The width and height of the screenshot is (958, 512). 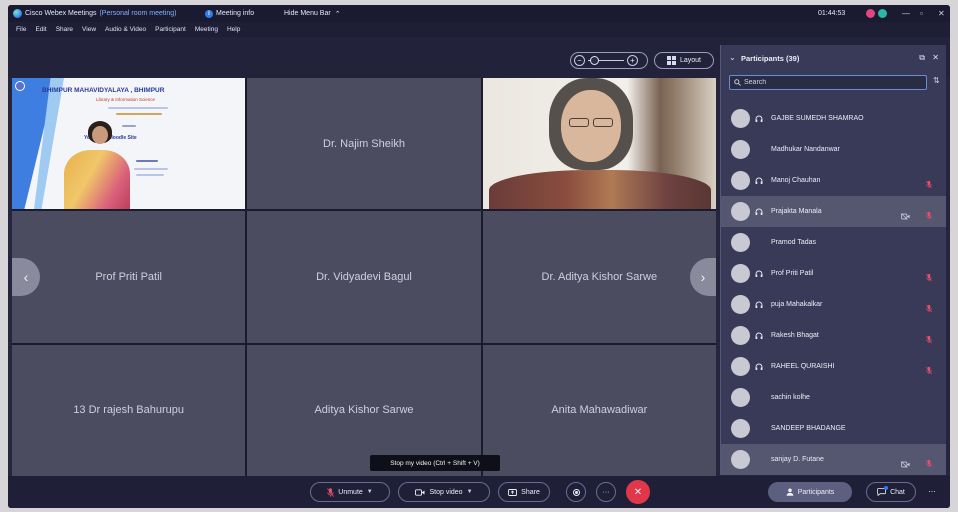 What do you see at coordinates (906, 13) in the screenshot?
I see `minimize-icon: —` at bounding box center [906, 13].